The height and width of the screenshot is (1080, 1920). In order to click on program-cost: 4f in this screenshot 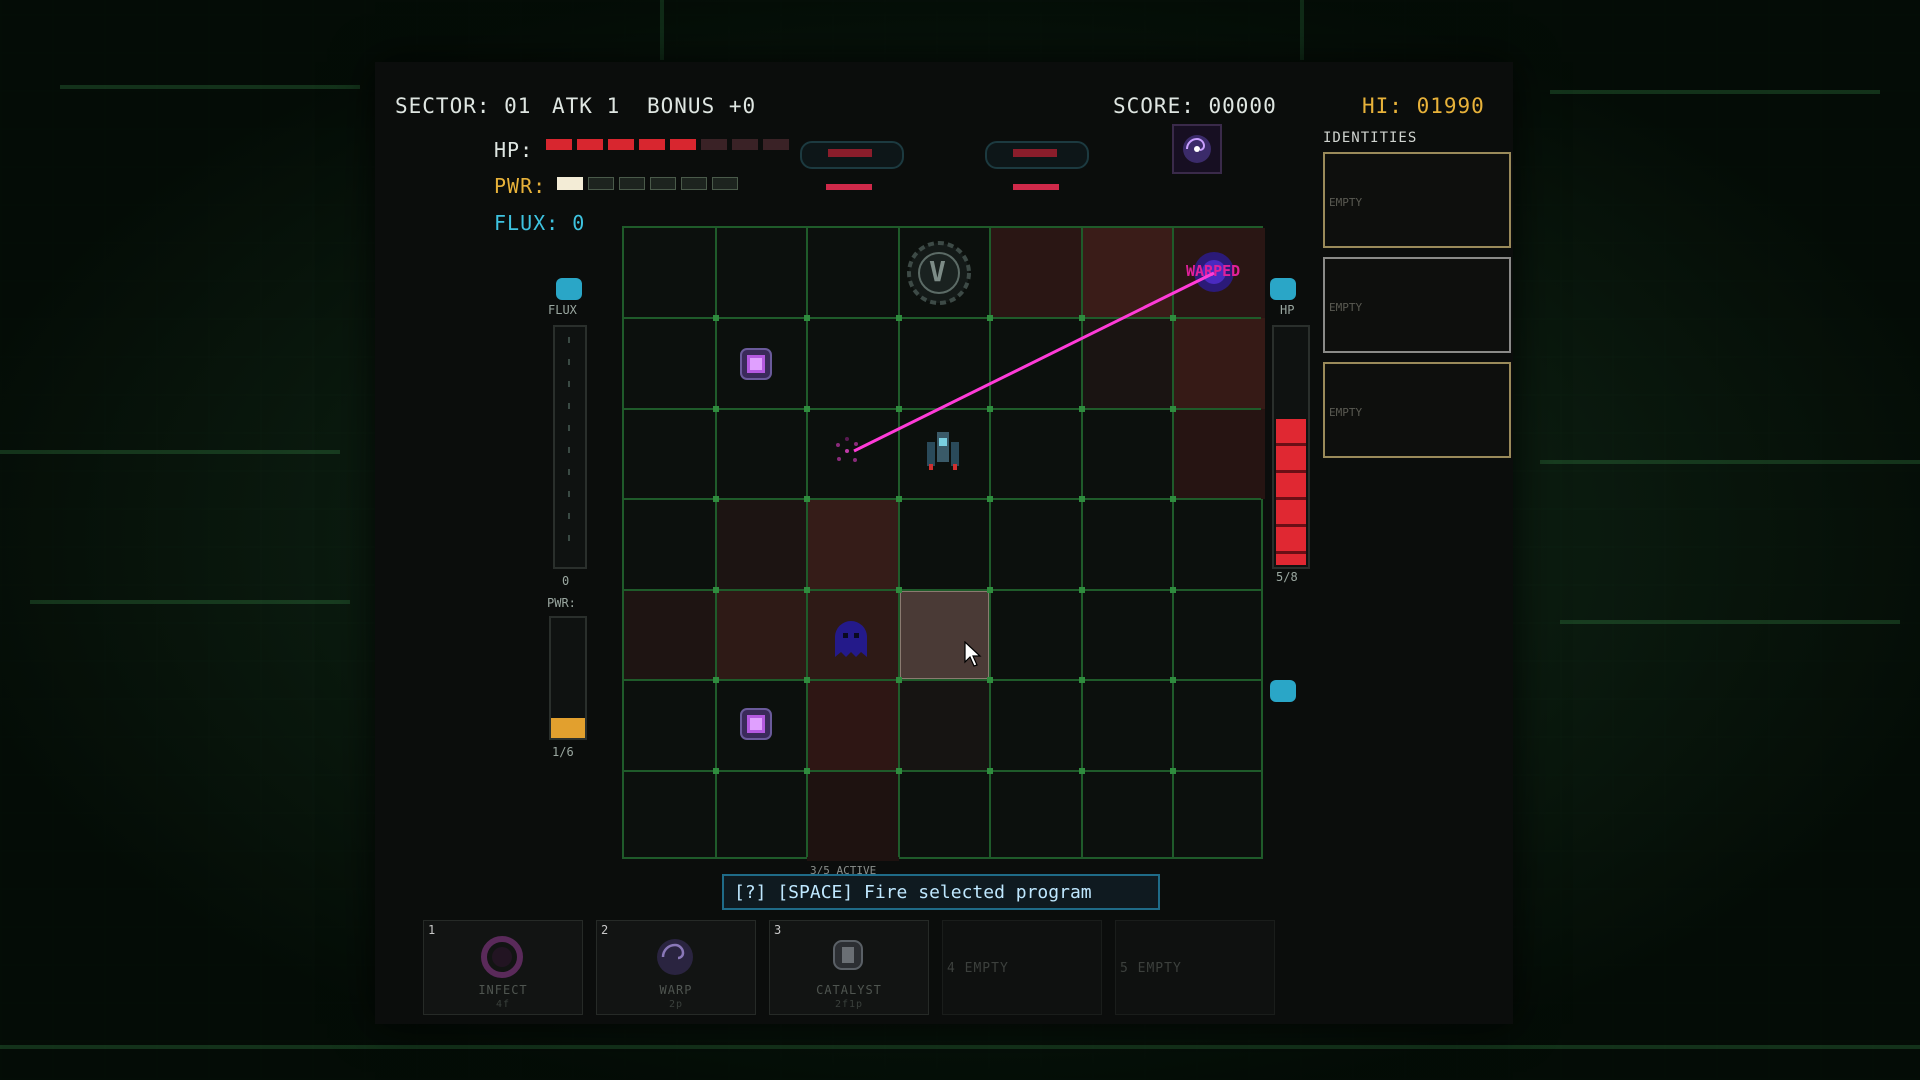, I will do `click(503, 1004)`.